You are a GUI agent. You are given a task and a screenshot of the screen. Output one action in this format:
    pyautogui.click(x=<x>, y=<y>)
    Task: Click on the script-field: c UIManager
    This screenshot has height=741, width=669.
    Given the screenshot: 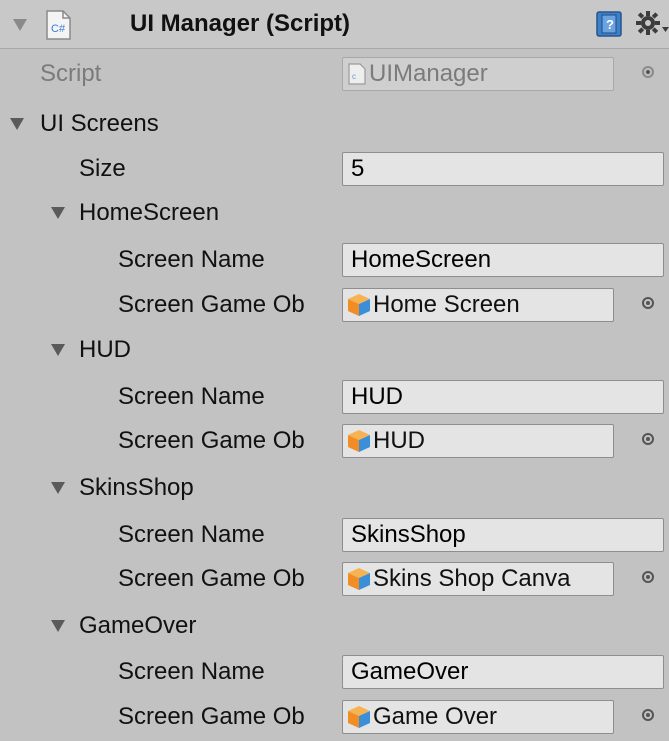 What is the action you would take?
    pyautogui.click(x=478, y=74)
    